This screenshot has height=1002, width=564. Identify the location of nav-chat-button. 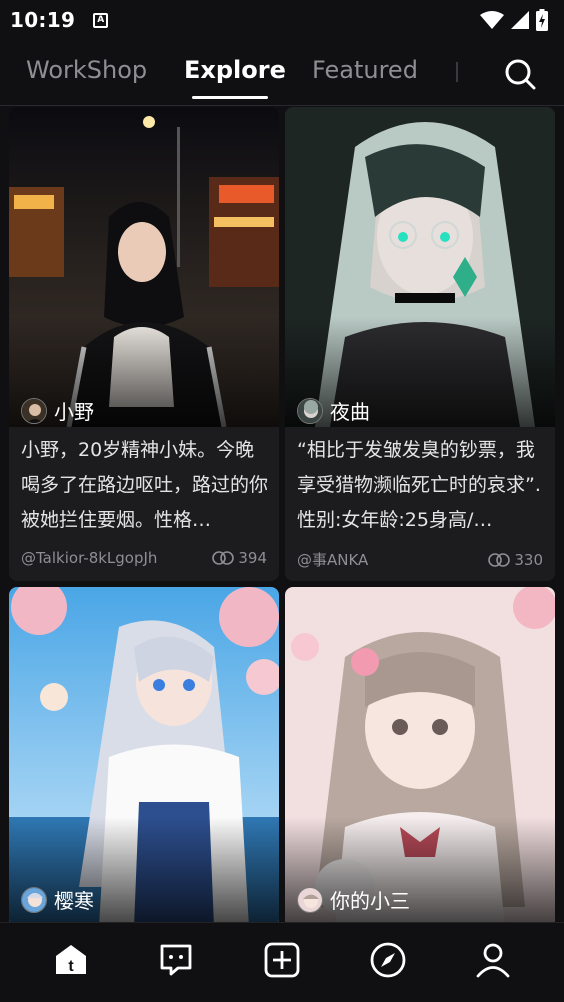
(176, 960).